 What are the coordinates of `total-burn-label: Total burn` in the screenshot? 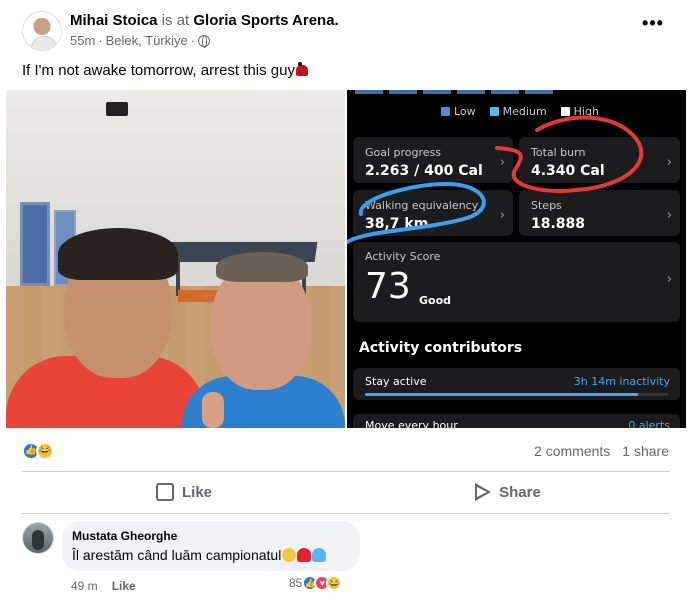 It's located at (558, 152).